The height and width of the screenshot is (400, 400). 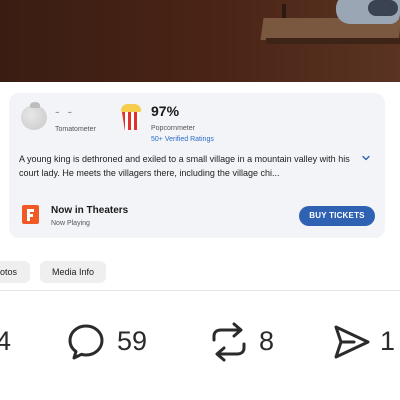 I want to click on now-playing-label: Now Playing, so click(x=70, y=223).